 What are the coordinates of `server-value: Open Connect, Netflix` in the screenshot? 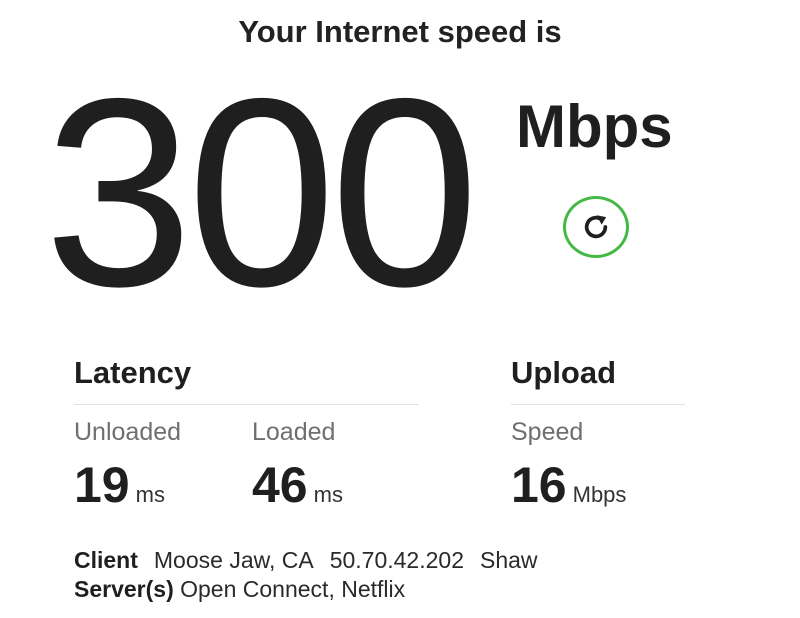 It's located at (293, 589).